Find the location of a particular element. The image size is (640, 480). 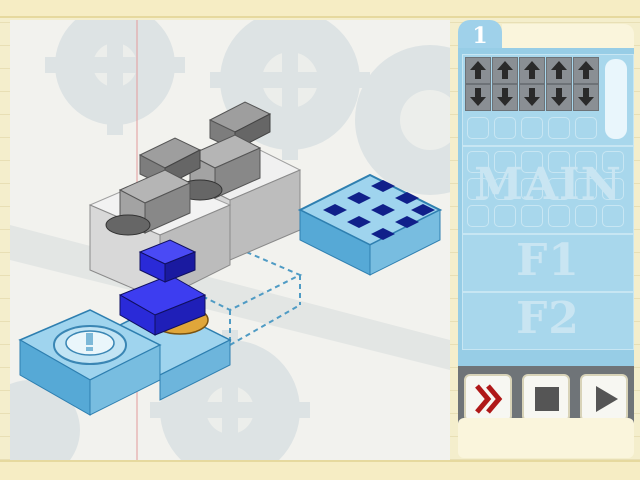

f2-label: F2 is located at coordinates (548, 318).